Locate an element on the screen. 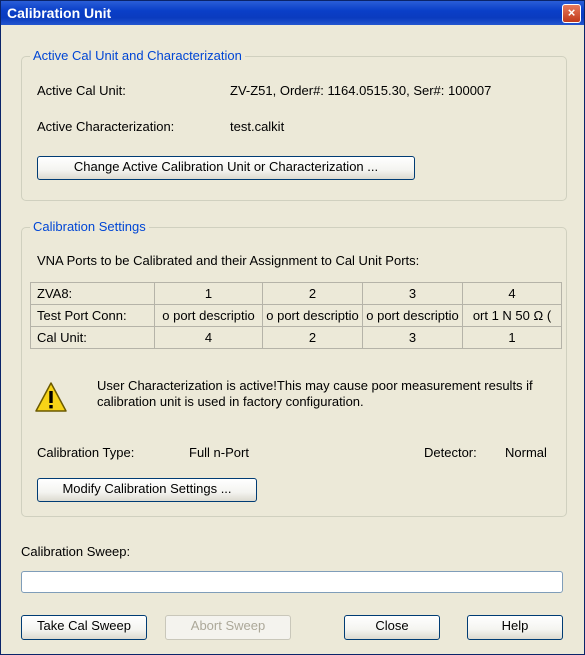 Image resolution: width=585 pixels, height=655 pixels. take-cal-sweep-button: Take Cal Sweep is located at coordinates (84, 627).